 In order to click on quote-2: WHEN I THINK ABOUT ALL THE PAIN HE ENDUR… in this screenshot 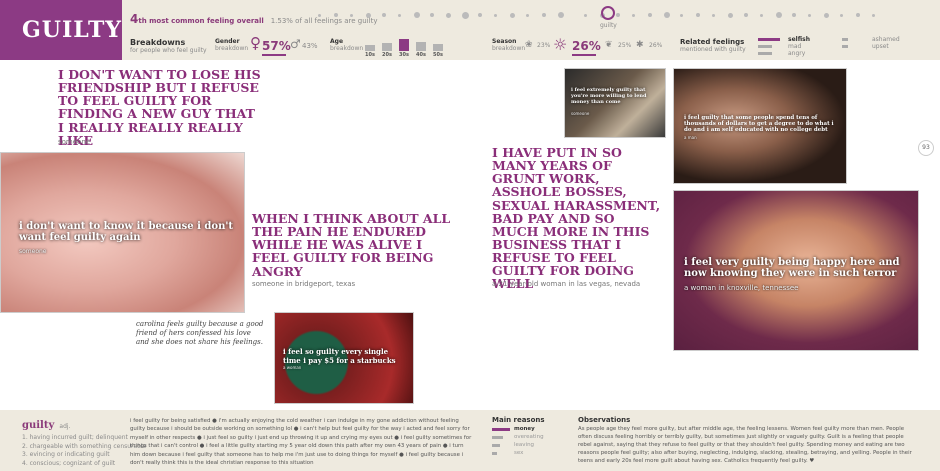, I will do `click(351, 245)`.